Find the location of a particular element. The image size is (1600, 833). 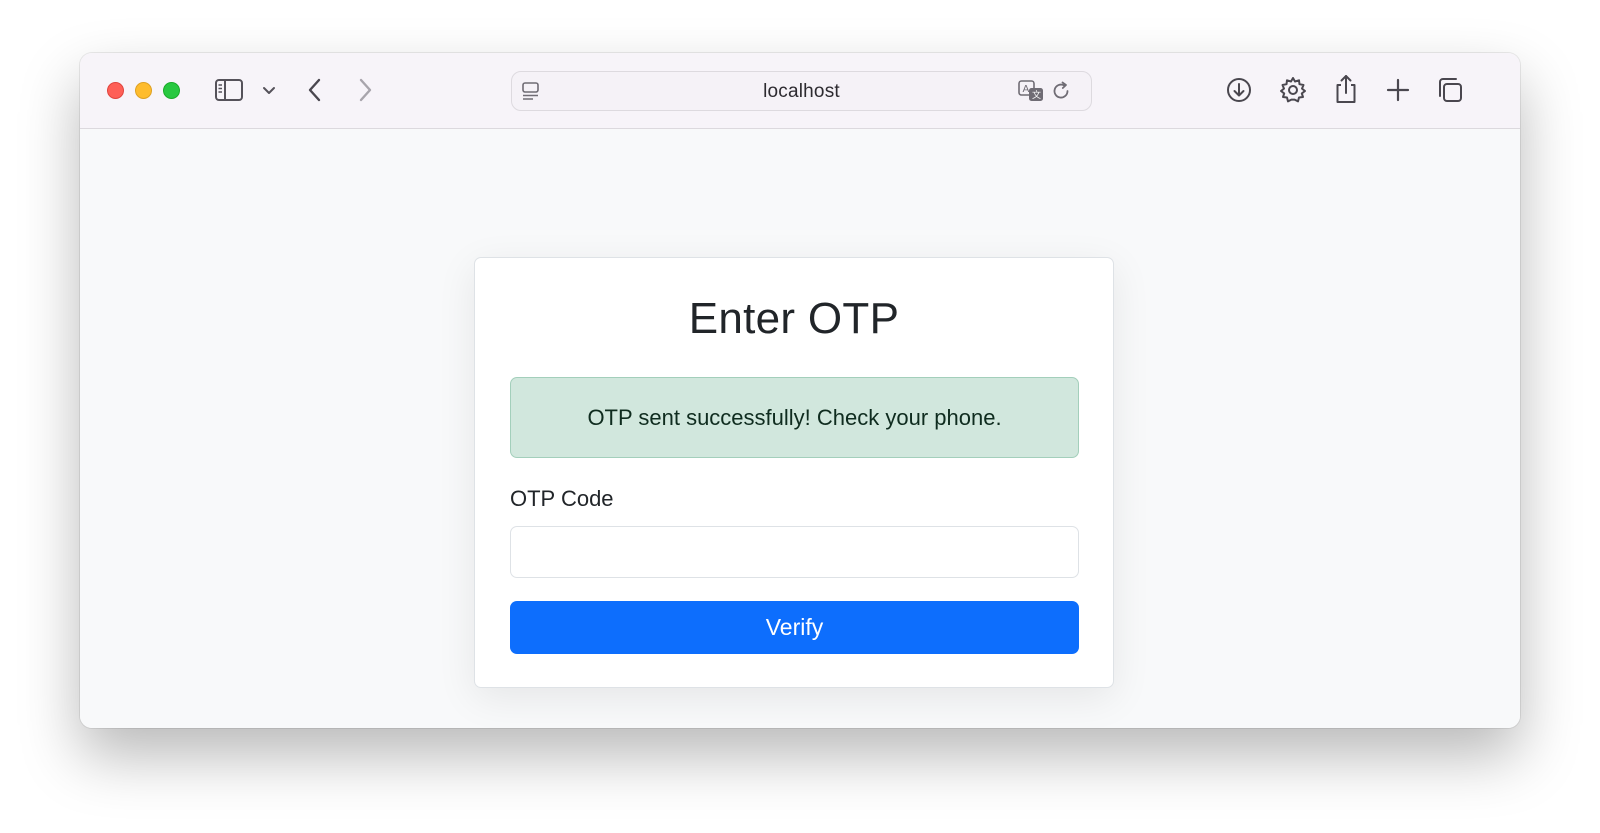

tabs-overview-icon is located at coordinates (1450, 90).